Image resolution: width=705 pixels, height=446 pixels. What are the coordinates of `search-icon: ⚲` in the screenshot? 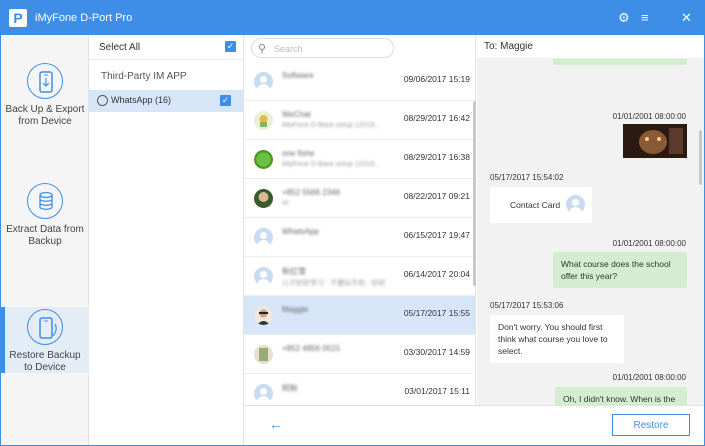 It's located at (262, 49).